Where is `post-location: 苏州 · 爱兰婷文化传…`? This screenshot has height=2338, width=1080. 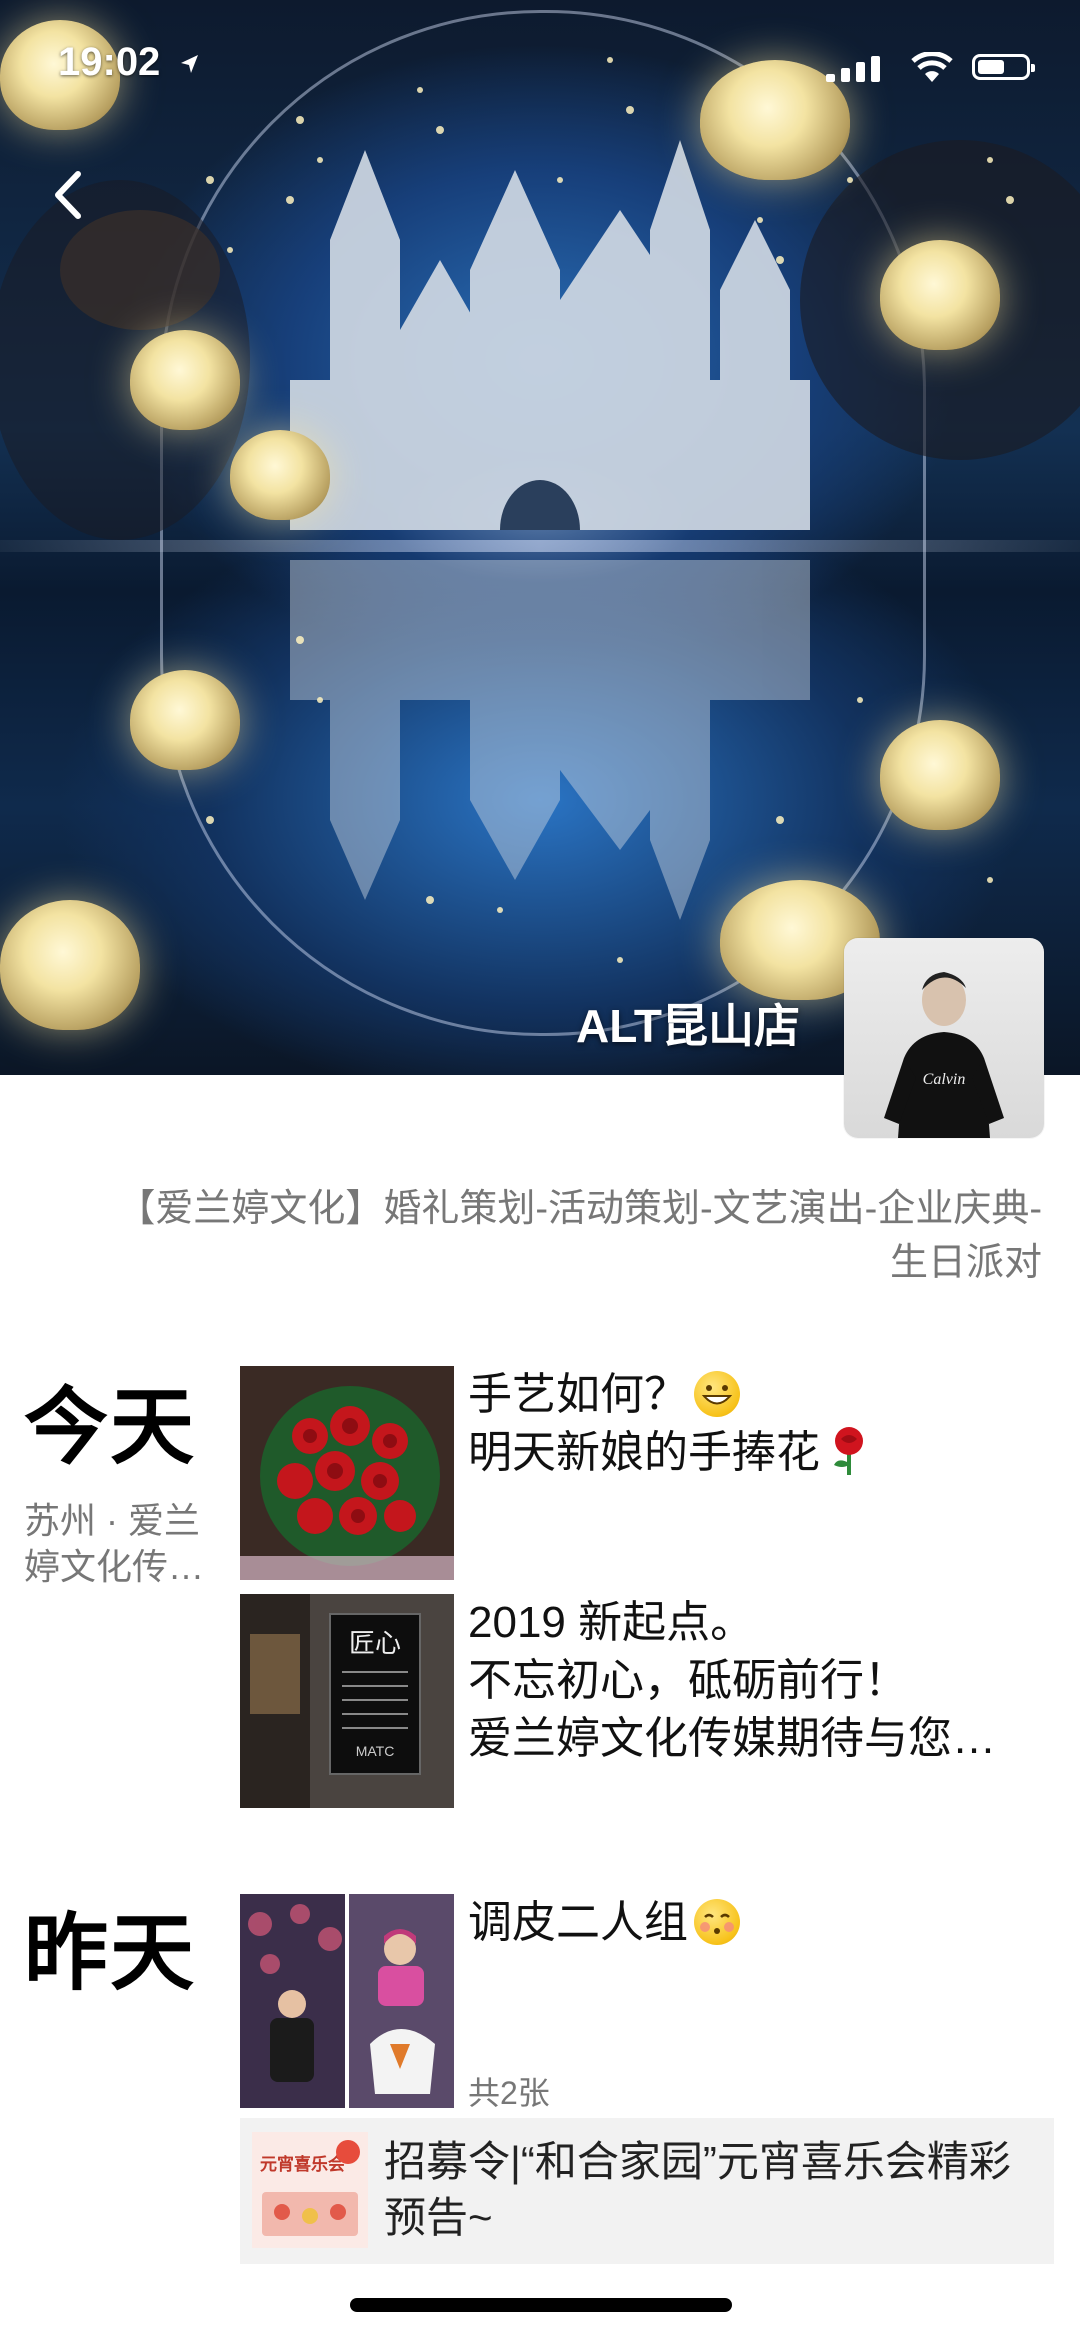 post-location: 苏州 · 爱兰婷文化传… is located at coordinates (124, 1544).